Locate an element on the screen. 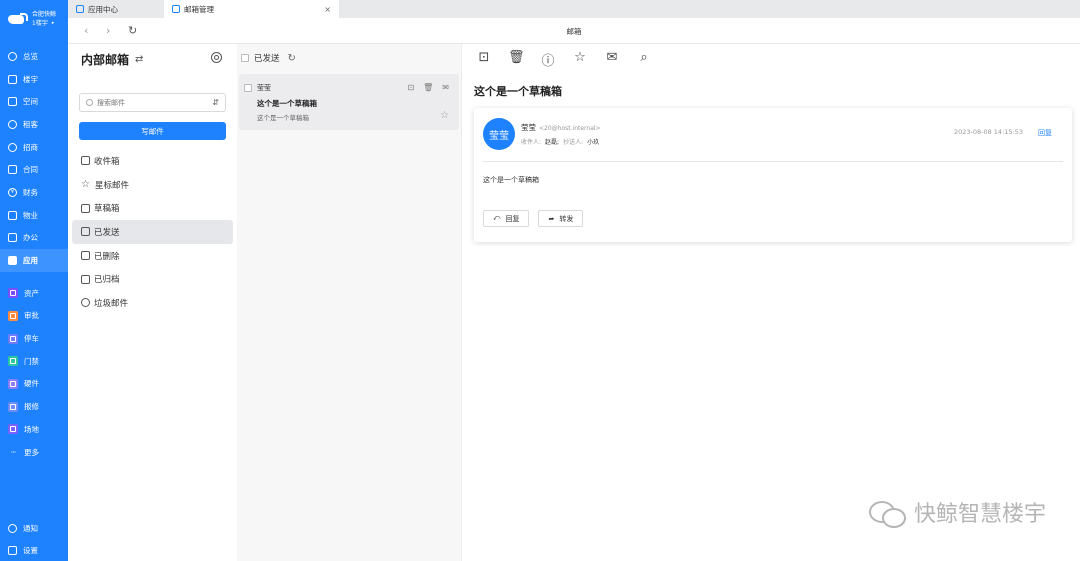  apps-icon is located at coordinates (12, 261).